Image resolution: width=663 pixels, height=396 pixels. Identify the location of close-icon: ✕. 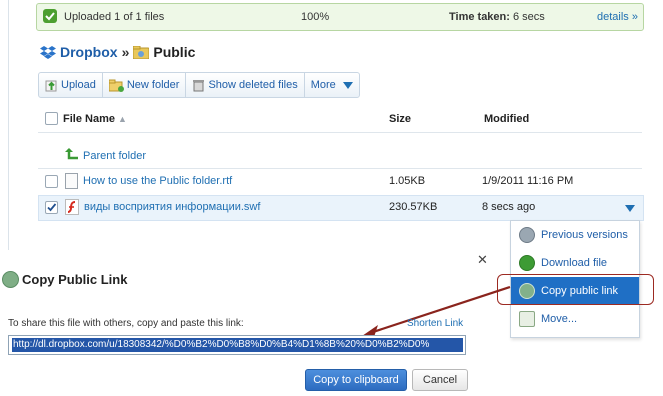
(482, 260).